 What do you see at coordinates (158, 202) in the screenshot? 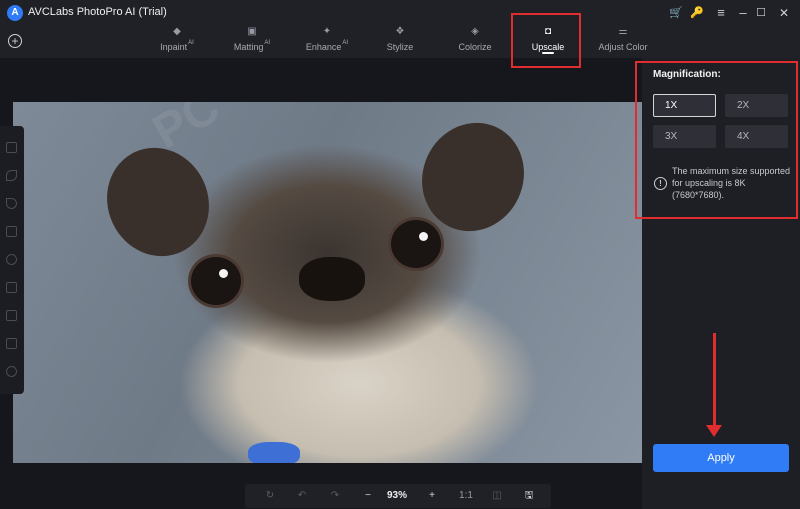
I see `dog-left-ear` at bounding box center [158, 202].